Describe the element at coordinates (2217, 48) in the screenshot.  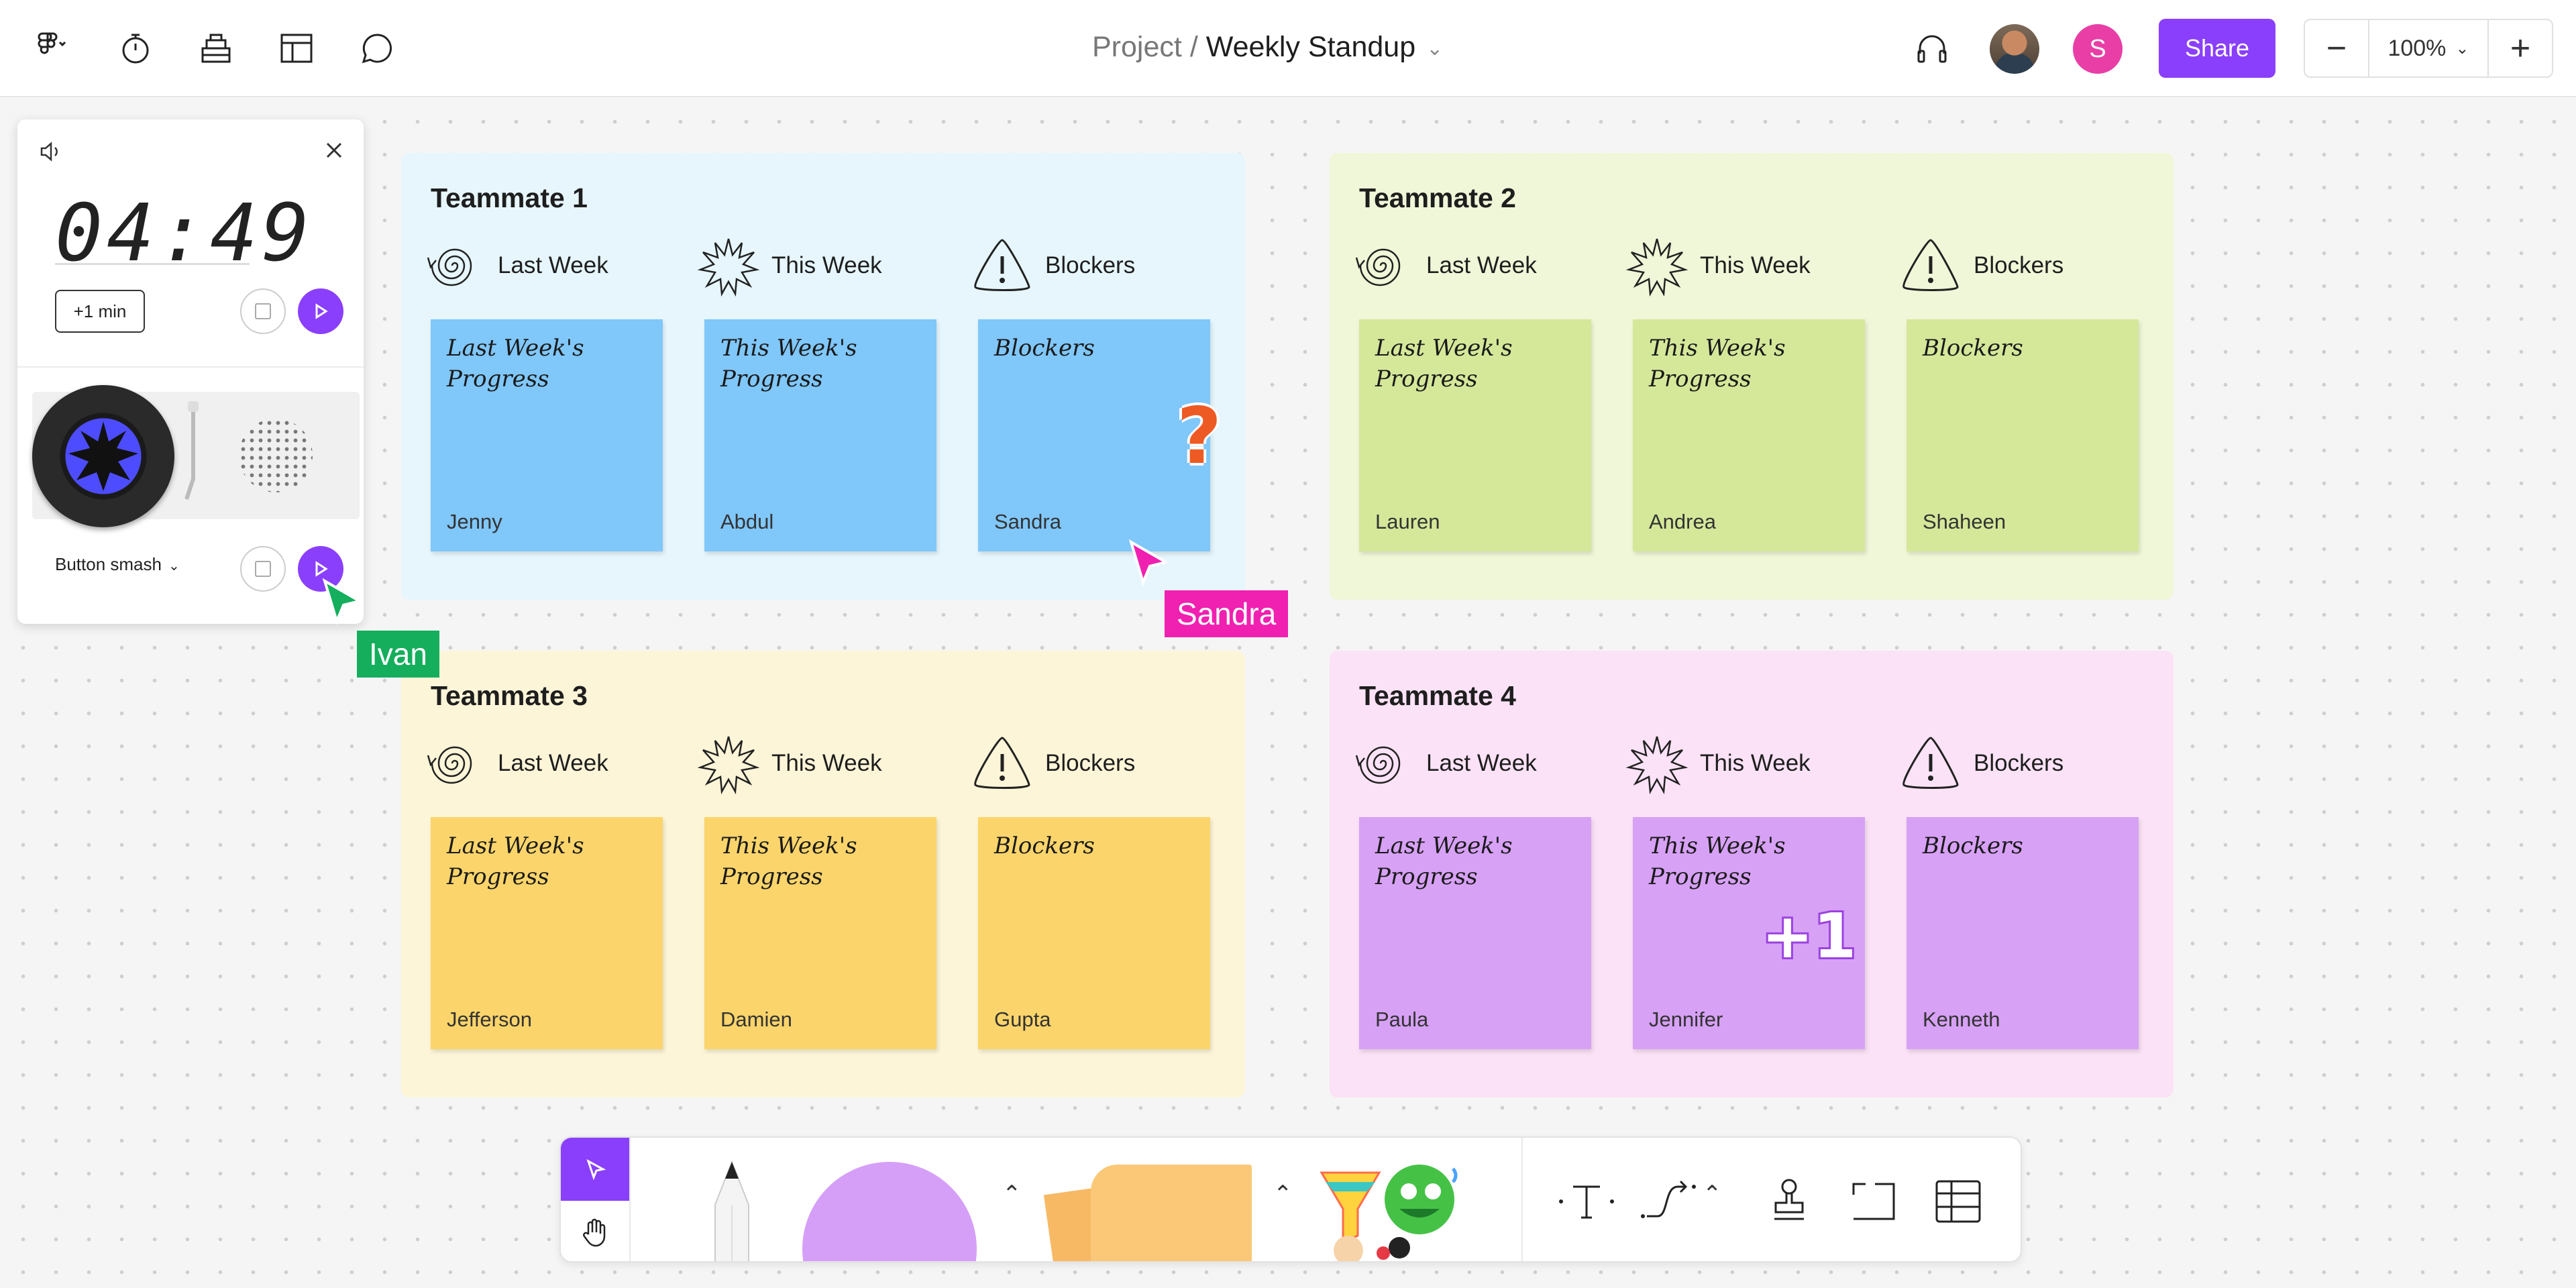
I see `share-button: Share` at that location.